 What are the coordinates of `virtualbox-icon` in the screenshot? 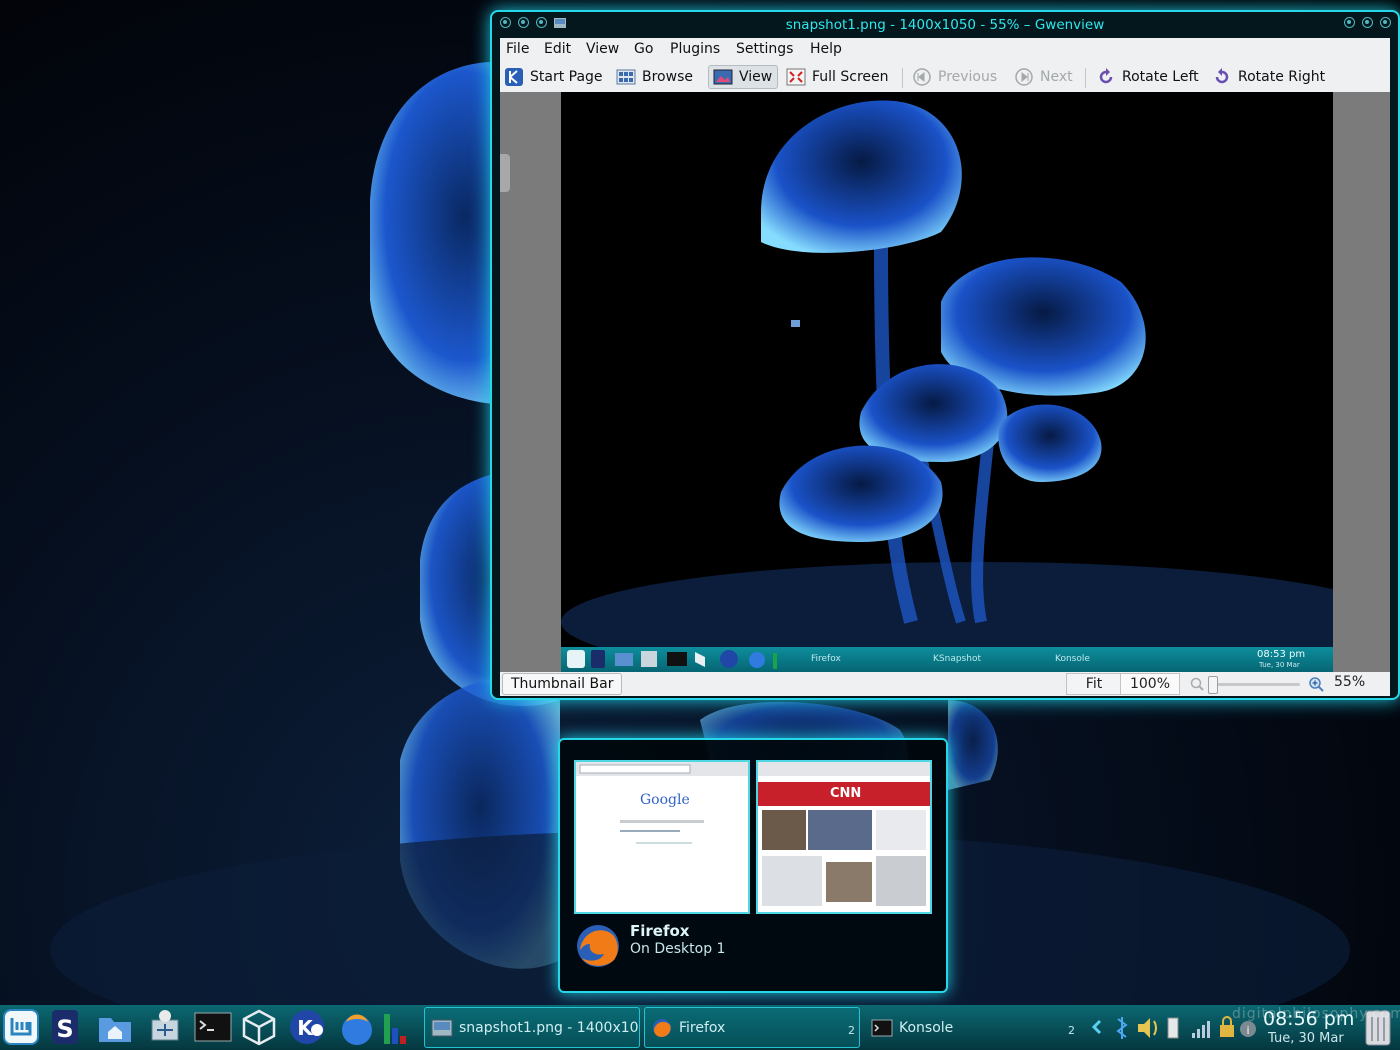 It's located at (259, 1027).